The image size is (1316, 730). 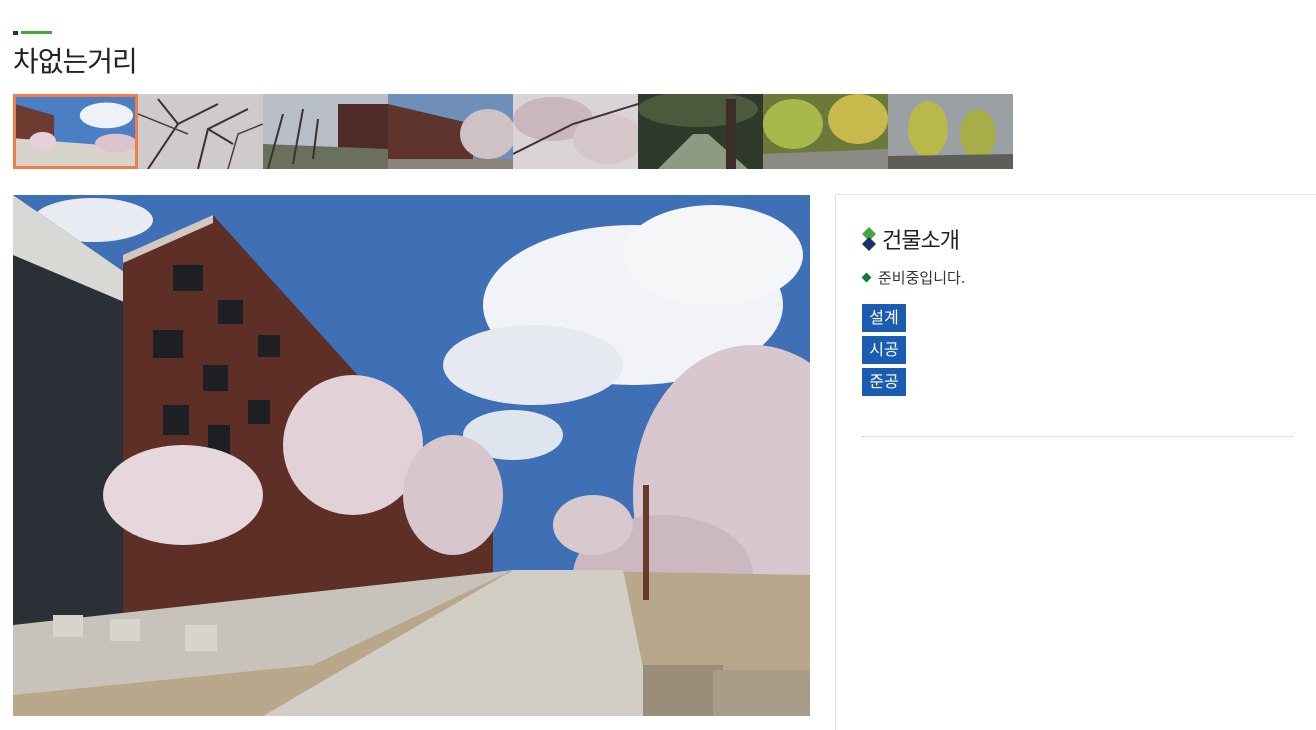 What do you see at coordinates (1077, 436) in the screenshot?
I see `divider` at bounding box center [1077, 436].